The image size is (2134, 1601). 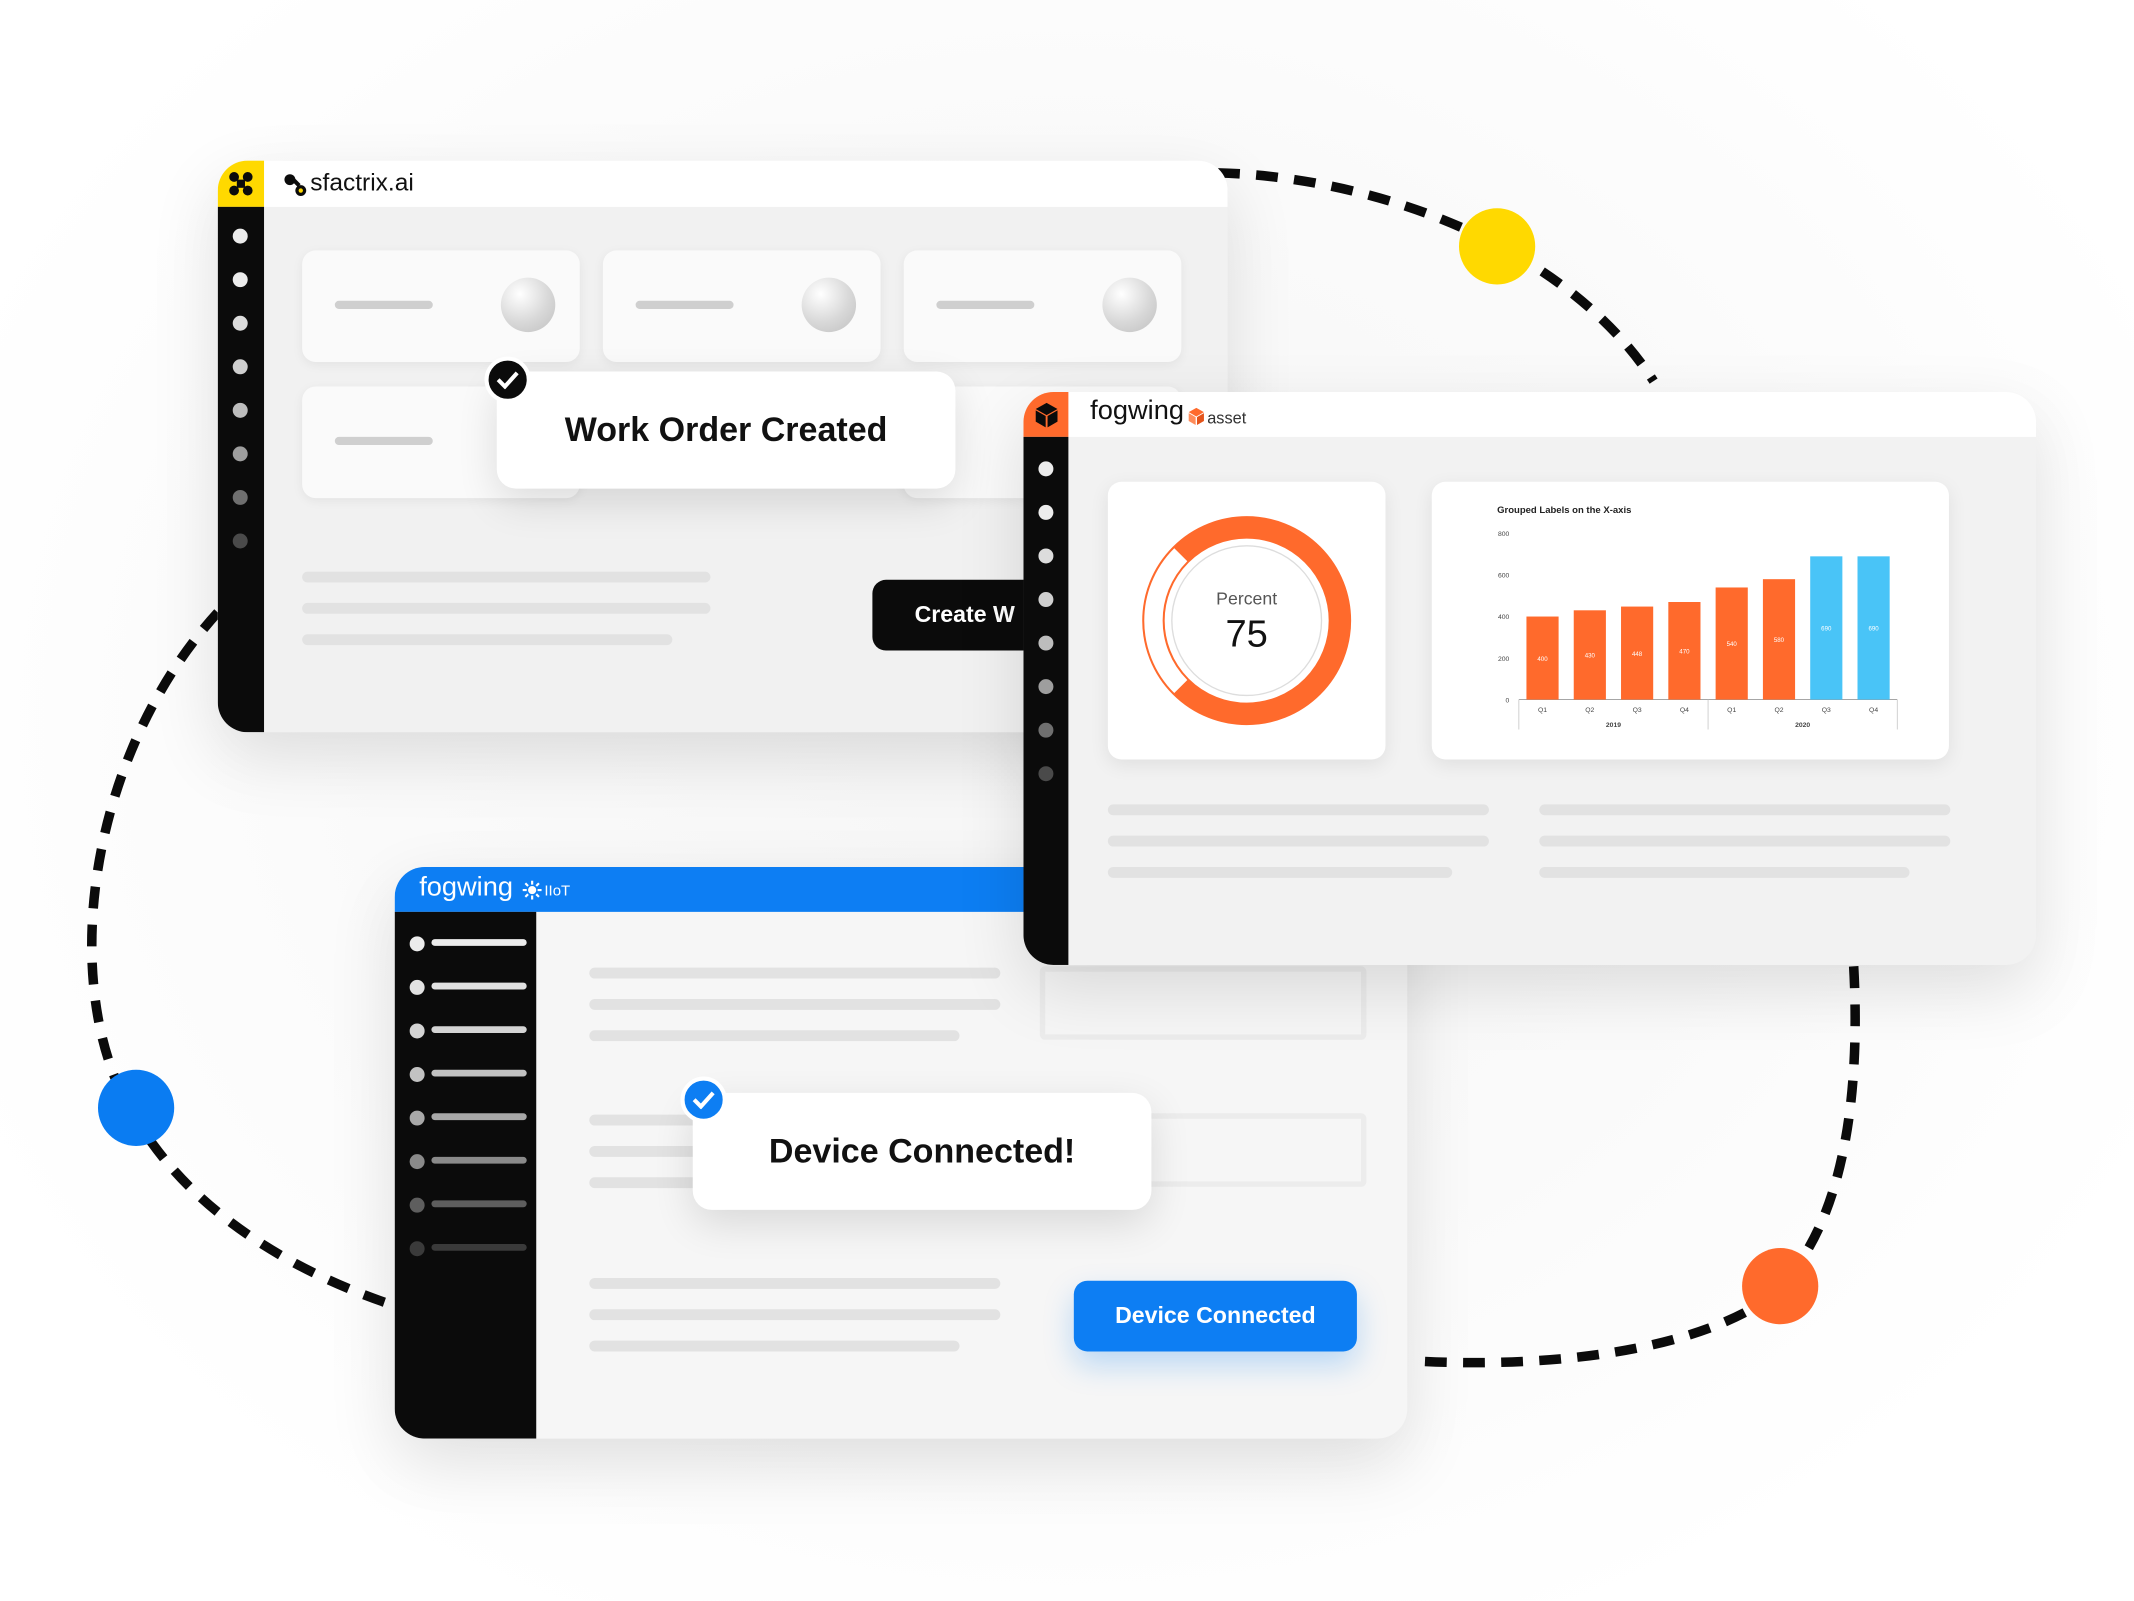 I want to click on sfactrix-logo-icon, so click(x=241, y=184).